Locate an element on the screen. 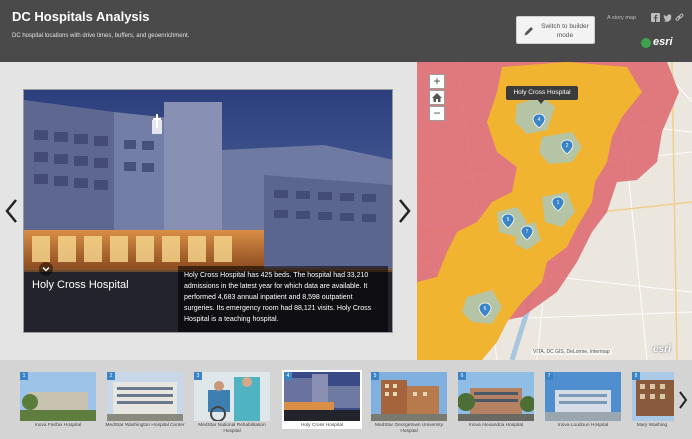 This screenshot has width=692, height=439. story-map-label: A story map is located at coordinates (622, 18).